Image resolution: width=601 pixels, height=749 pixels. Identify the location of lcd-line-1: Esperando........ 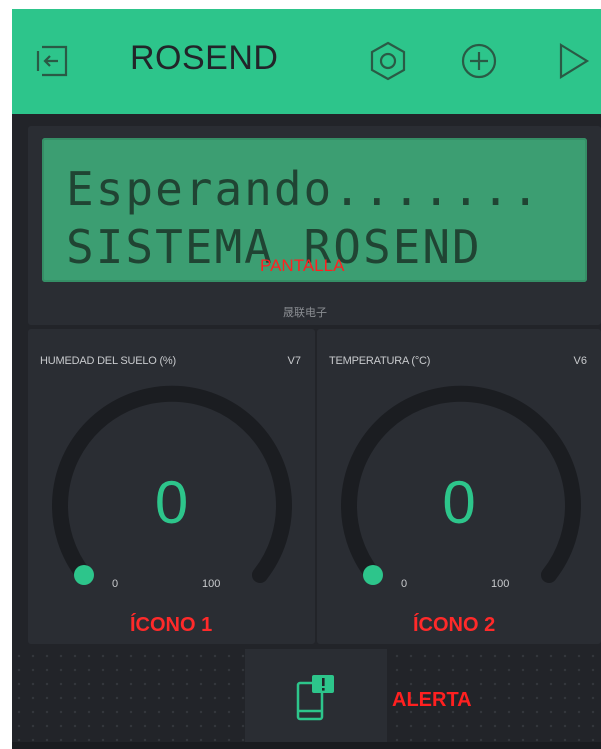
(304, 189).